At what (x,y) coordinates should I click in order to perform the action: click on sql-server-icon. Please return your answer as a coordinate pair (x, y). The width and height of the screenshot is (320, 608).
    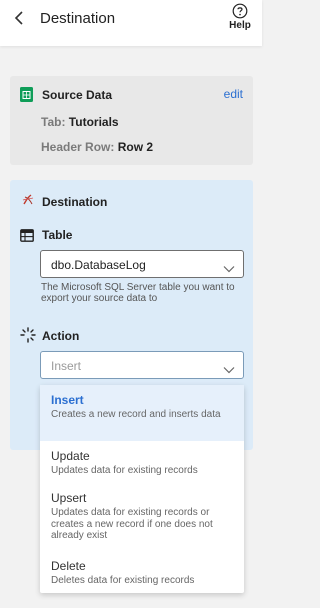
    Looking at the image, I should click on (28, 202).